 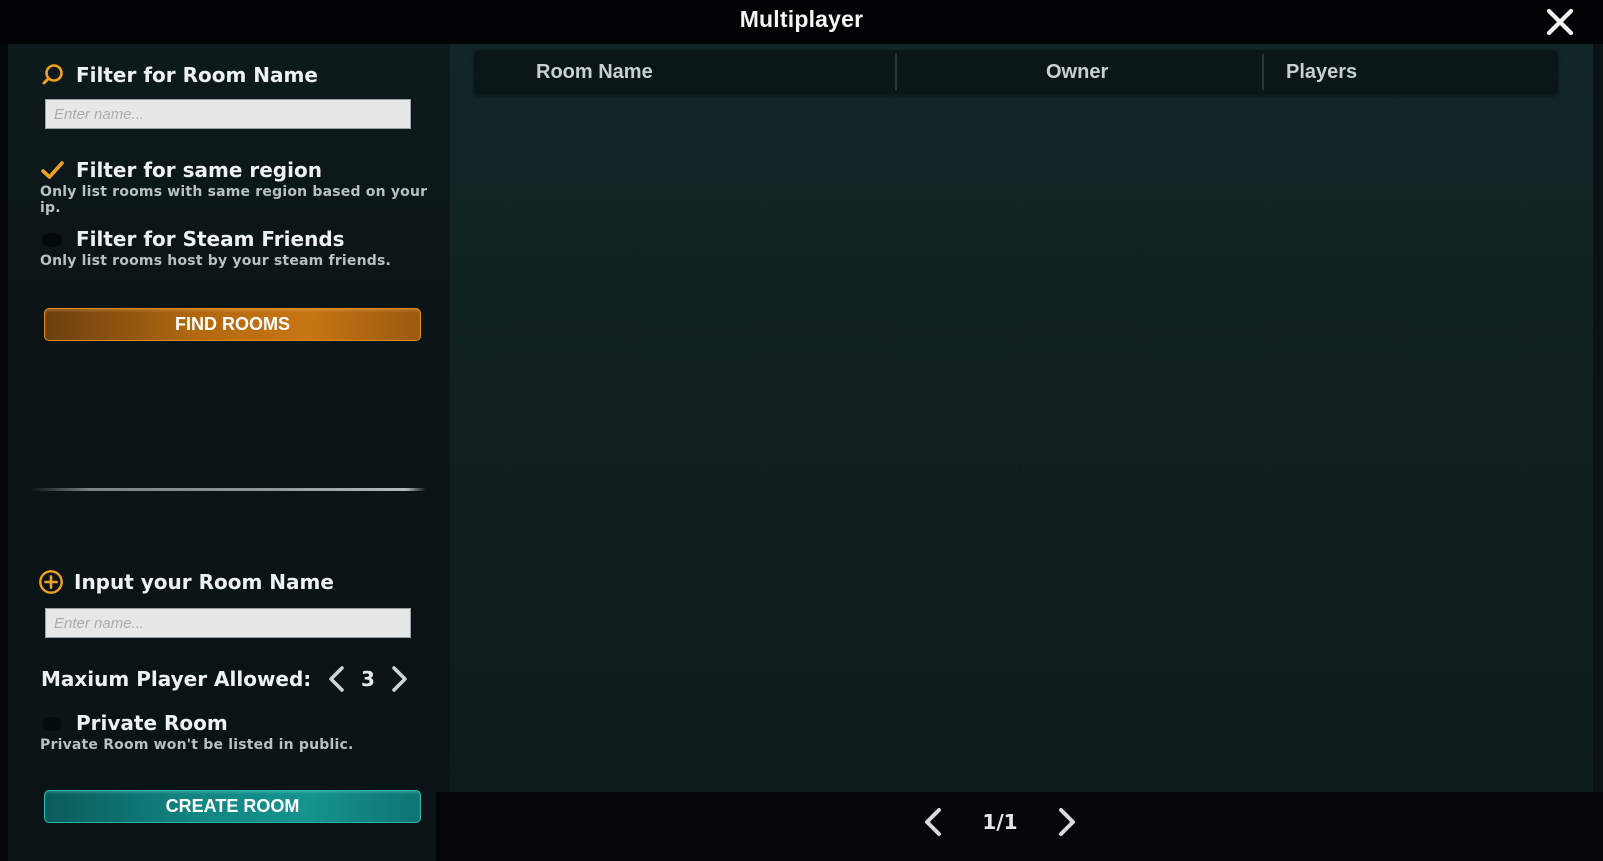 What do you see at coordinates (801, 19) in the screenshot?
I see `window-title: Multiplayer` at bounding box center [801, 19].